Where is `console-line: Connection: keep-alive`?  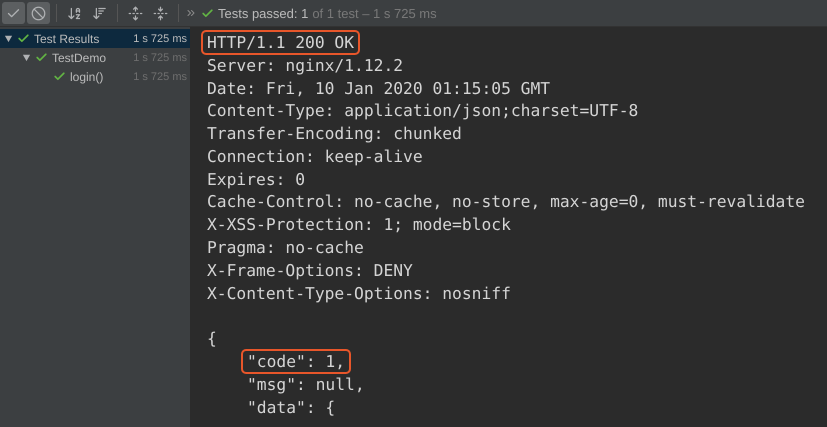 console-line: Connection: keep-alive is located at coordinates (315, 157).